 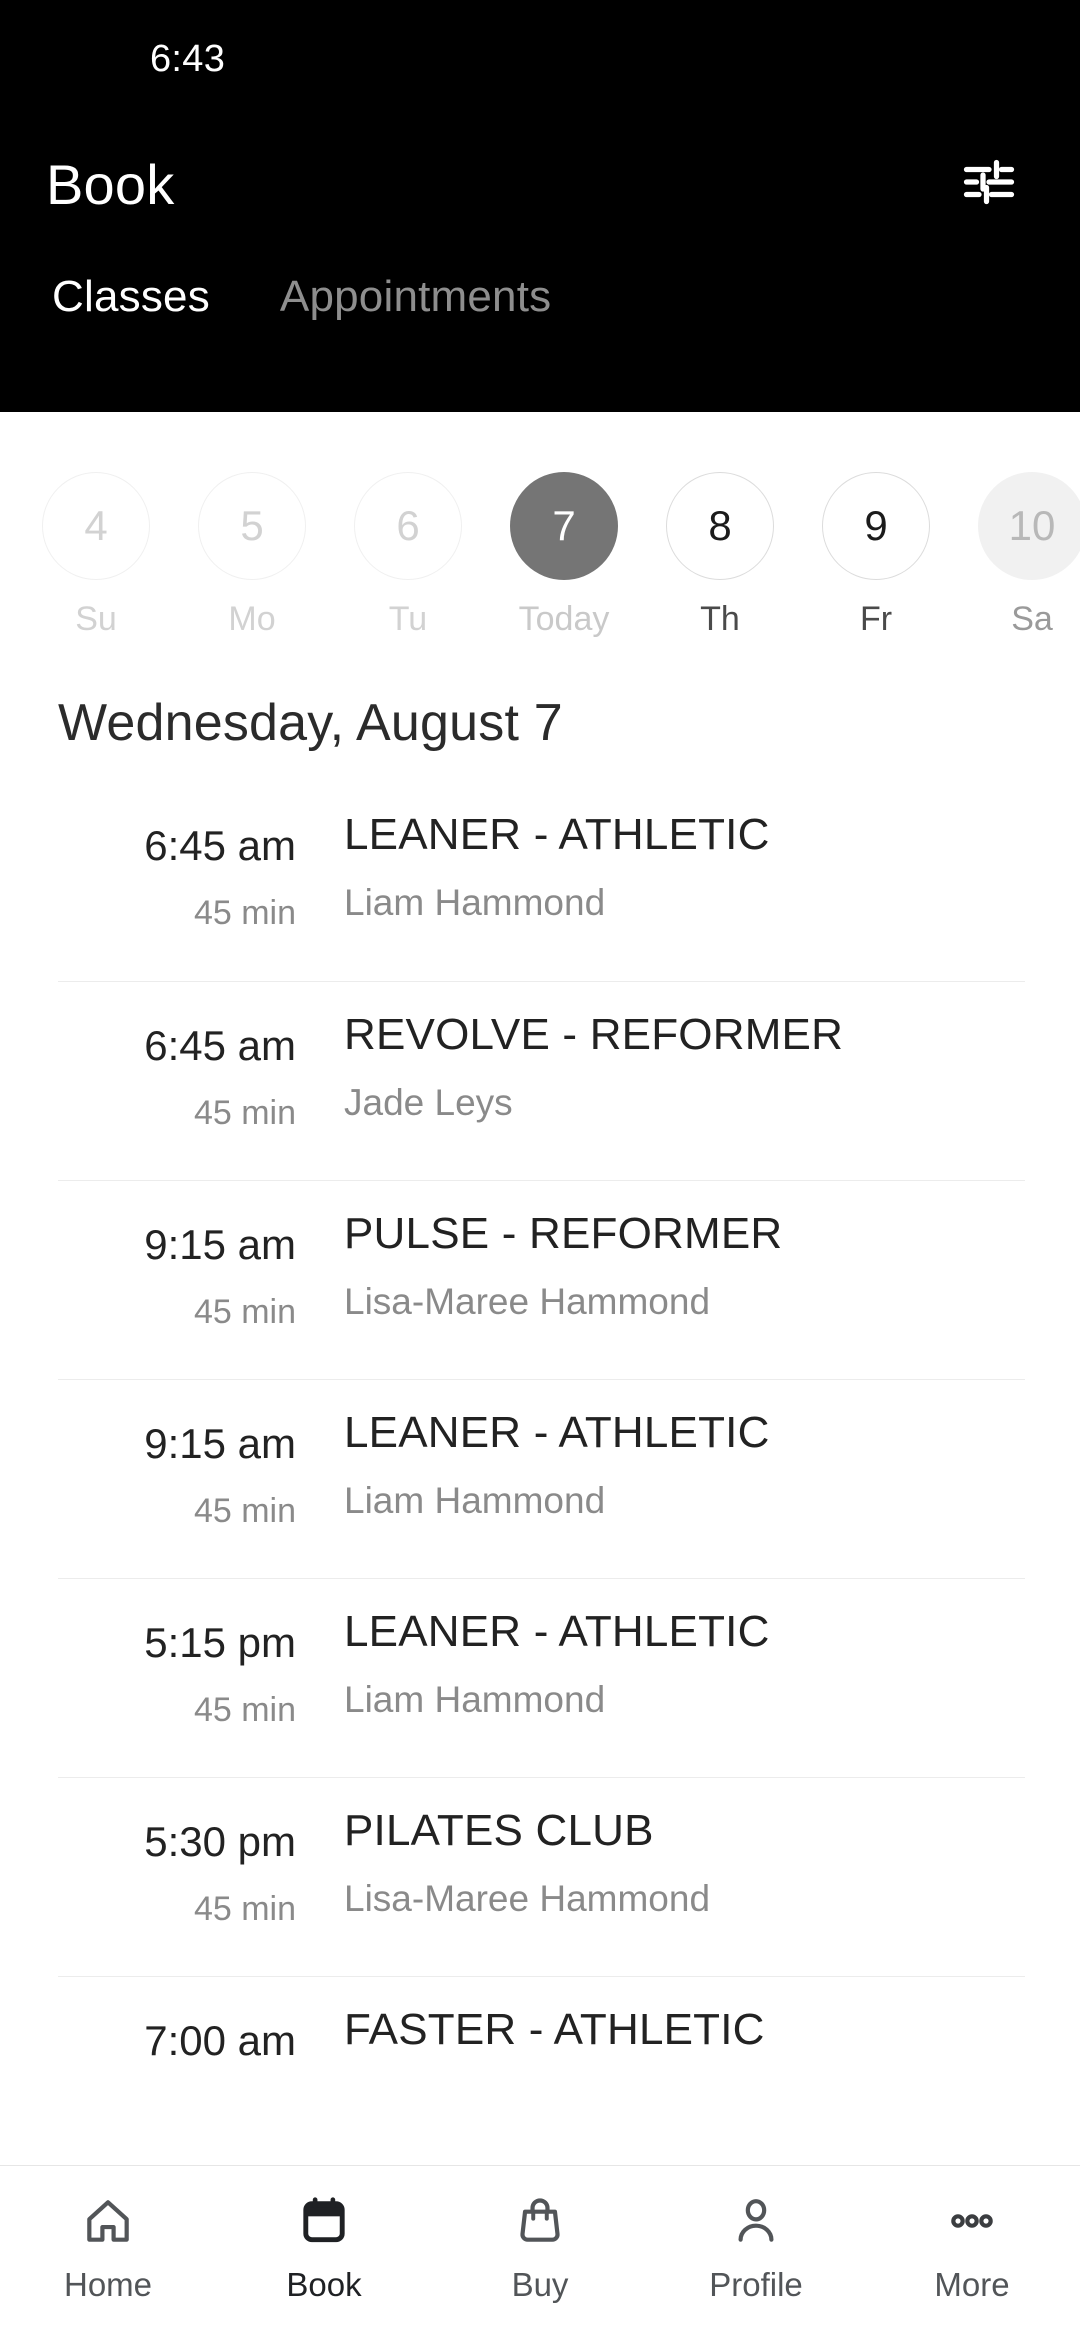 I want to click on nav-item-home: Home, so click(x=108, y=2246).